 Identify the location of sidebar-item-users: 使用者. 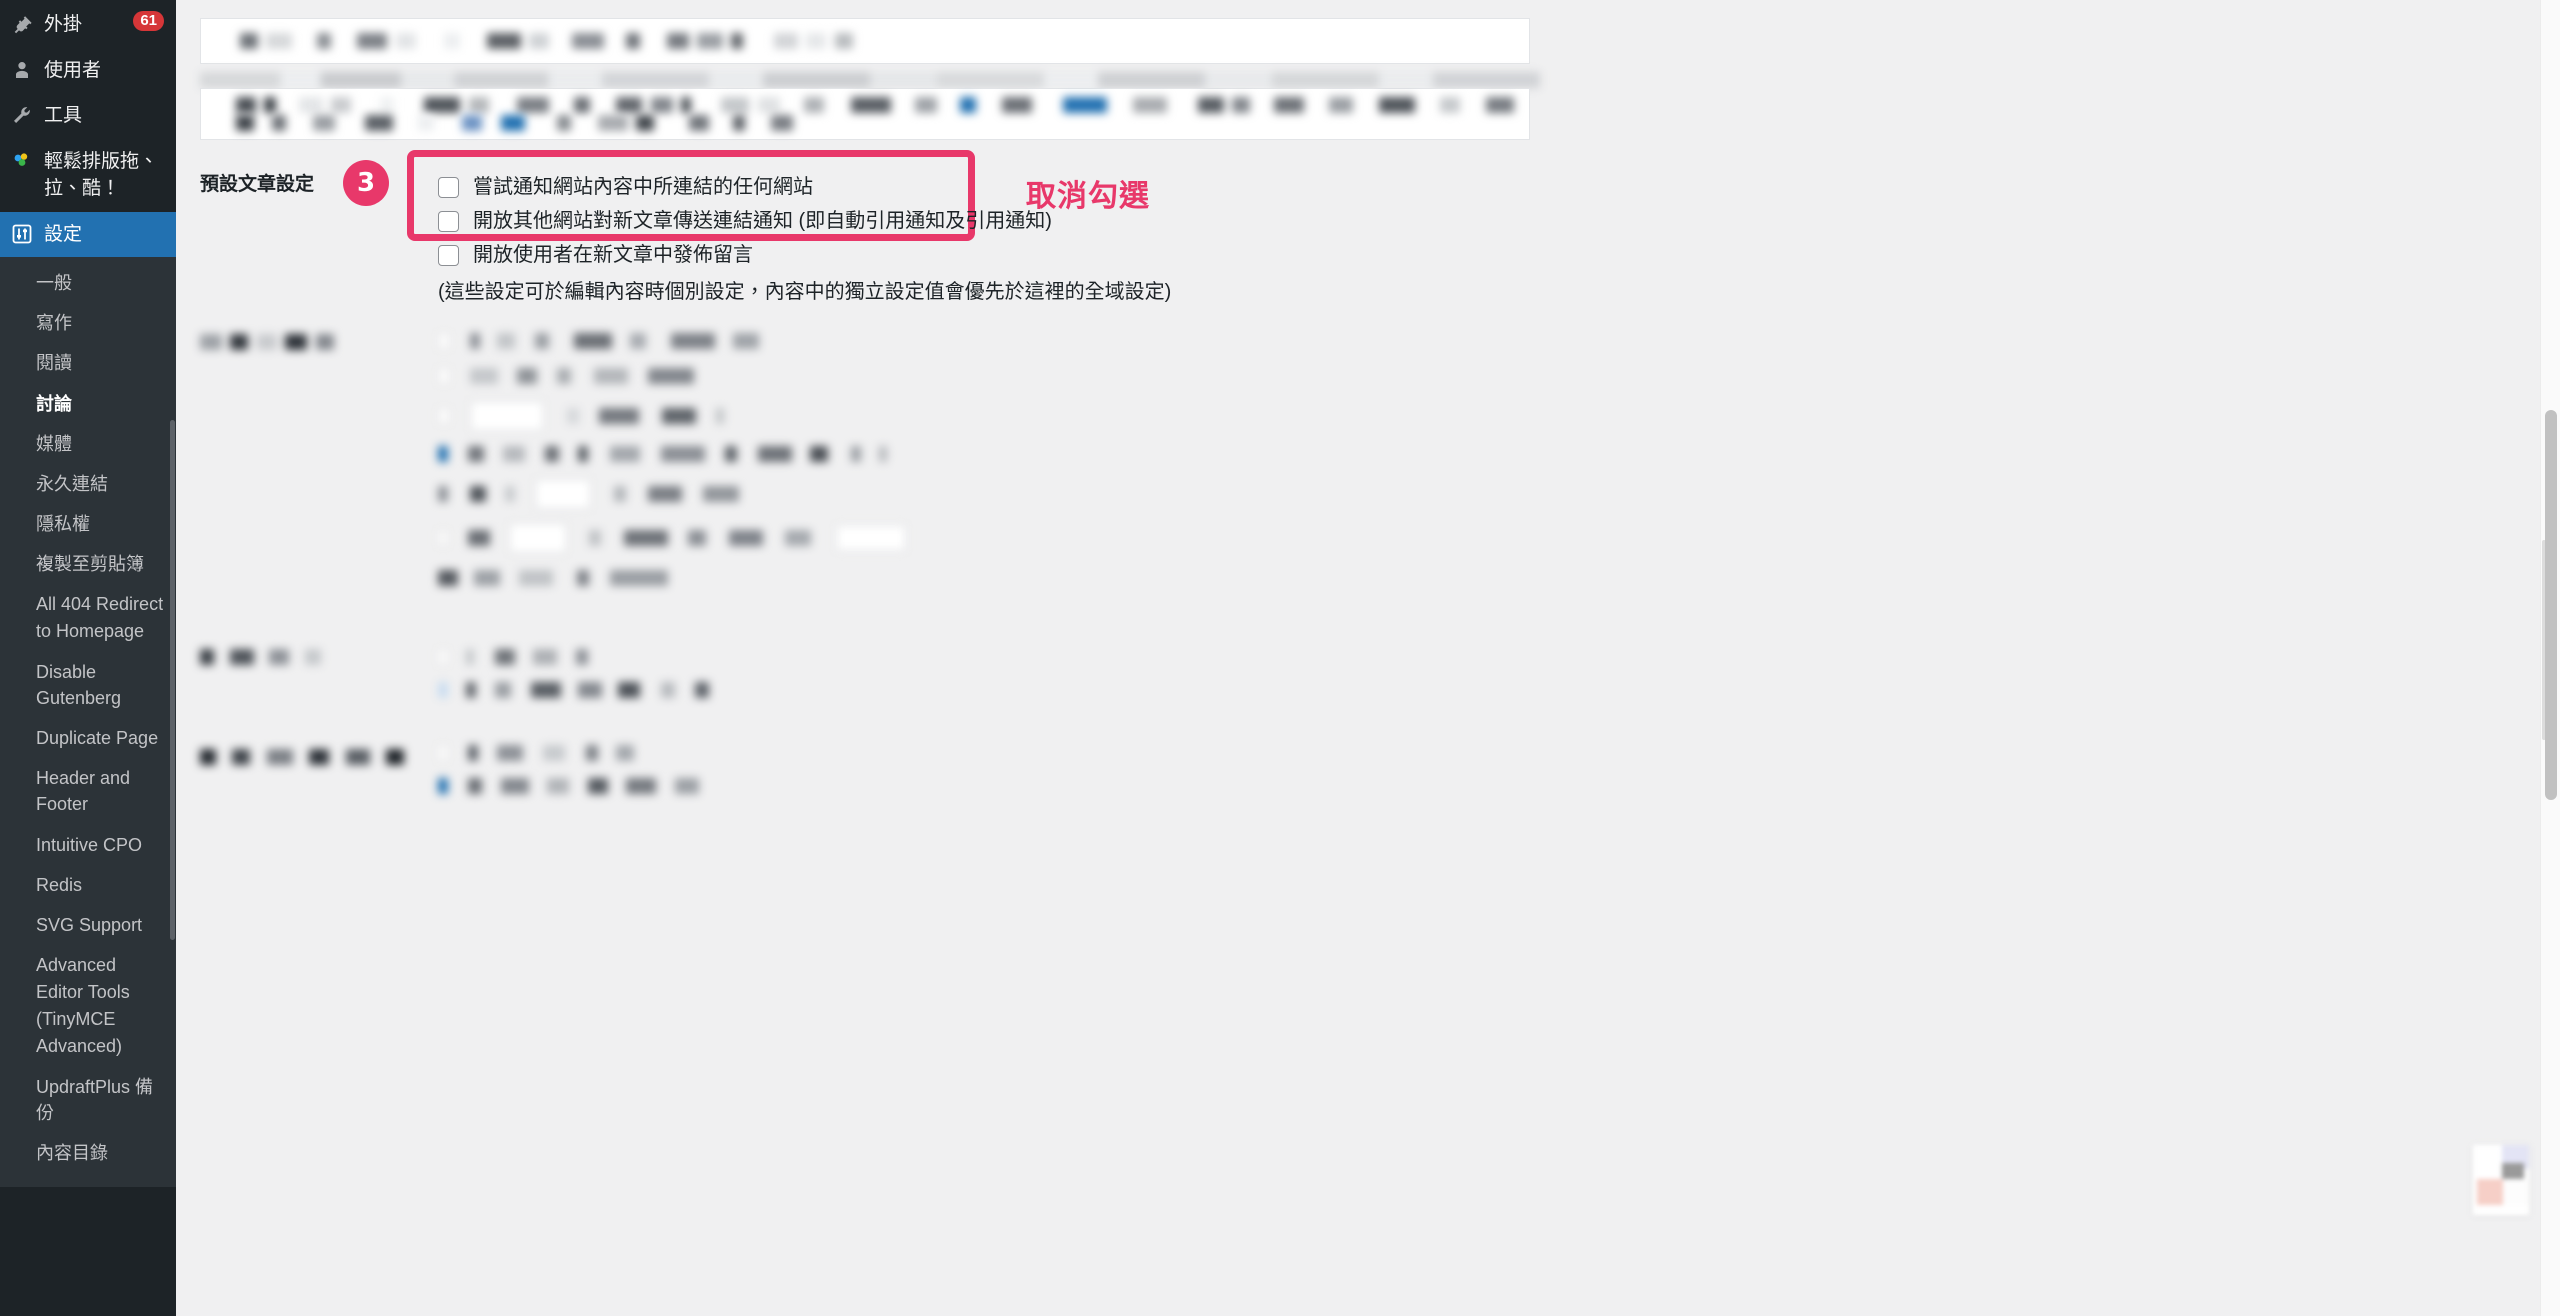
(88, 71).